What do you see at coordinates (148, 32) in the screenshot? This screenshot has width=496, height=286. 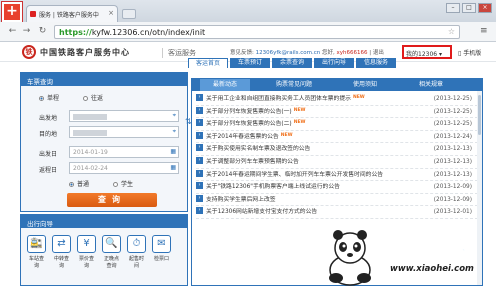 I see `url-path: kyfw.12306.cn/otn/index/init` at bounding box center [148, 32].